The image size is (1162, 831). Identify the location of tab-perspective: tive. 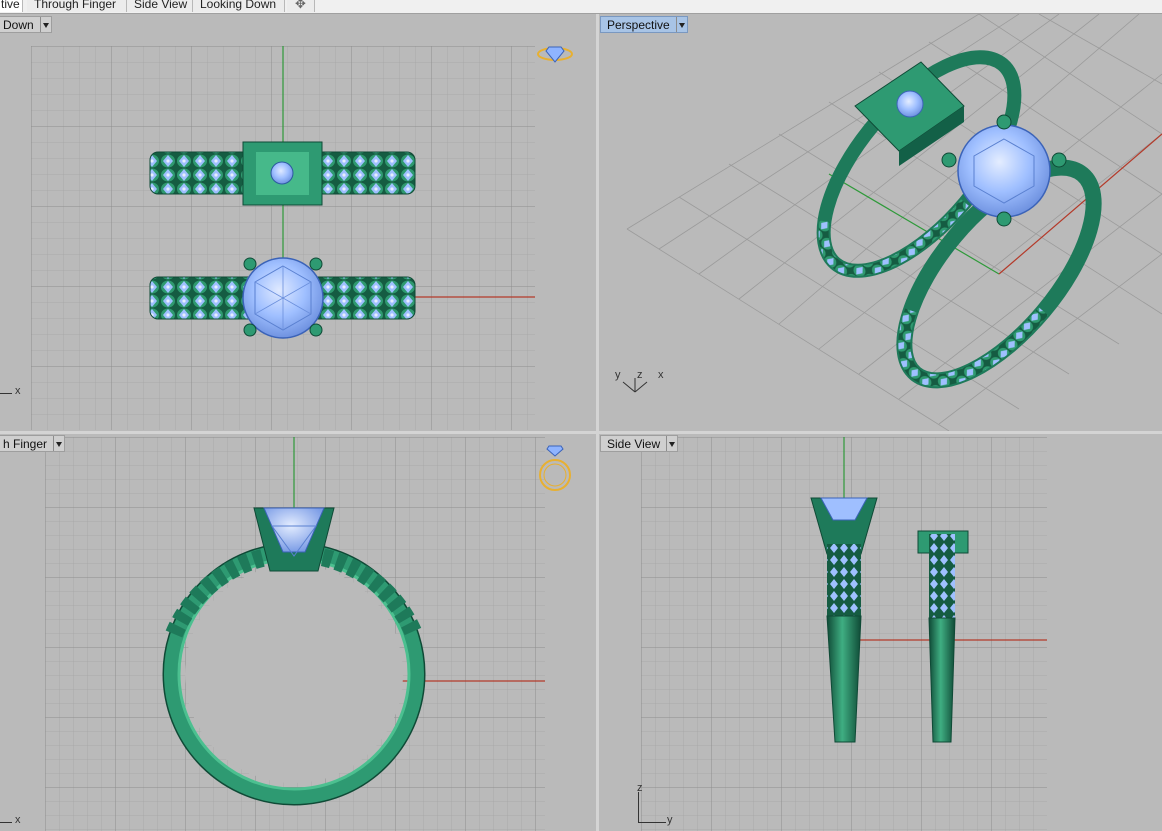
(11, 6).